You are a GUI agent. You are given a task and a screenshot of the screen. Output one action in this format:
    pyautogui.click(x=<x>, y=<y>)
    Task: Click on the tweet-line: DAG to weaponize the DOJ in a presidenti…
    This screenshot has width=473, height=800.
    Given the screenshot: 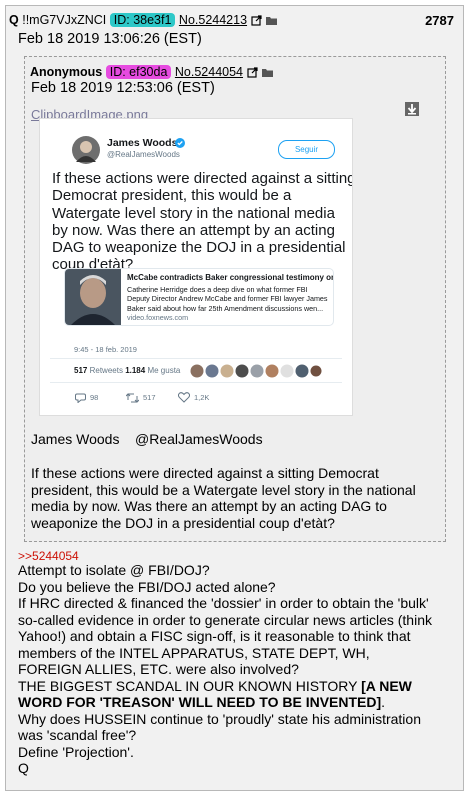 What is the action you would take?
    pyautogui.click(x=199, y=248)
    